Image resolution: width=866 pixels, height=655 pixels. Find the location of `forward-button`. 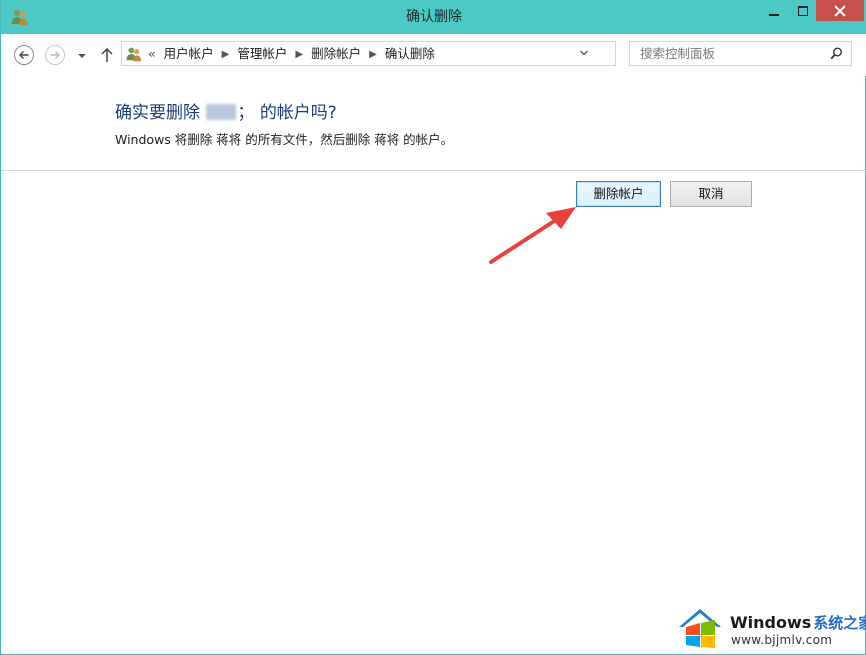

forward-button is located at coordinates (55, 55).